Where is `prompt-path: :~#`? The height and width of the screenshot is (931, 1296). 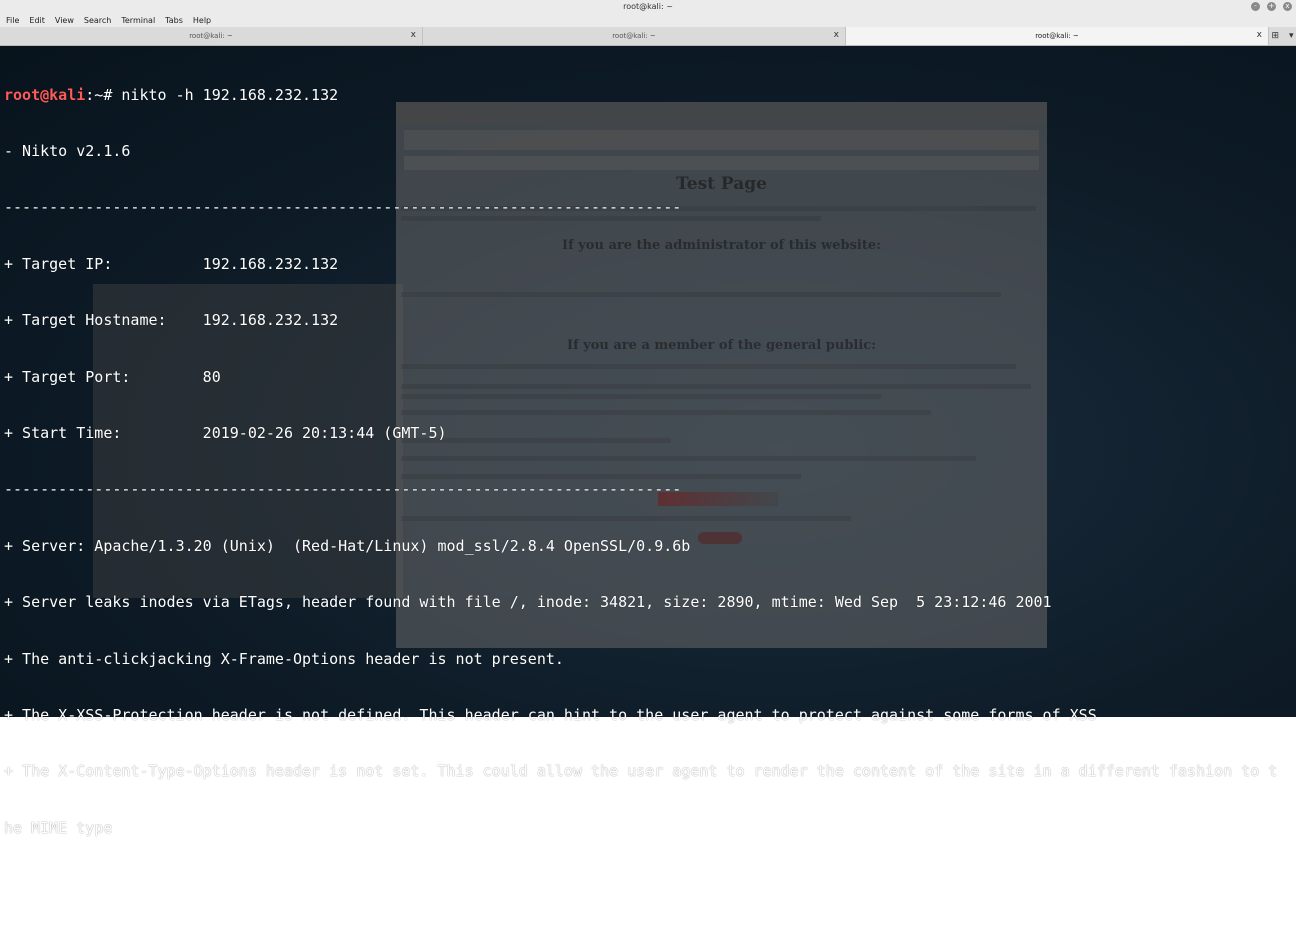 prompt-path: :~# is located at coordinates (103, 94).